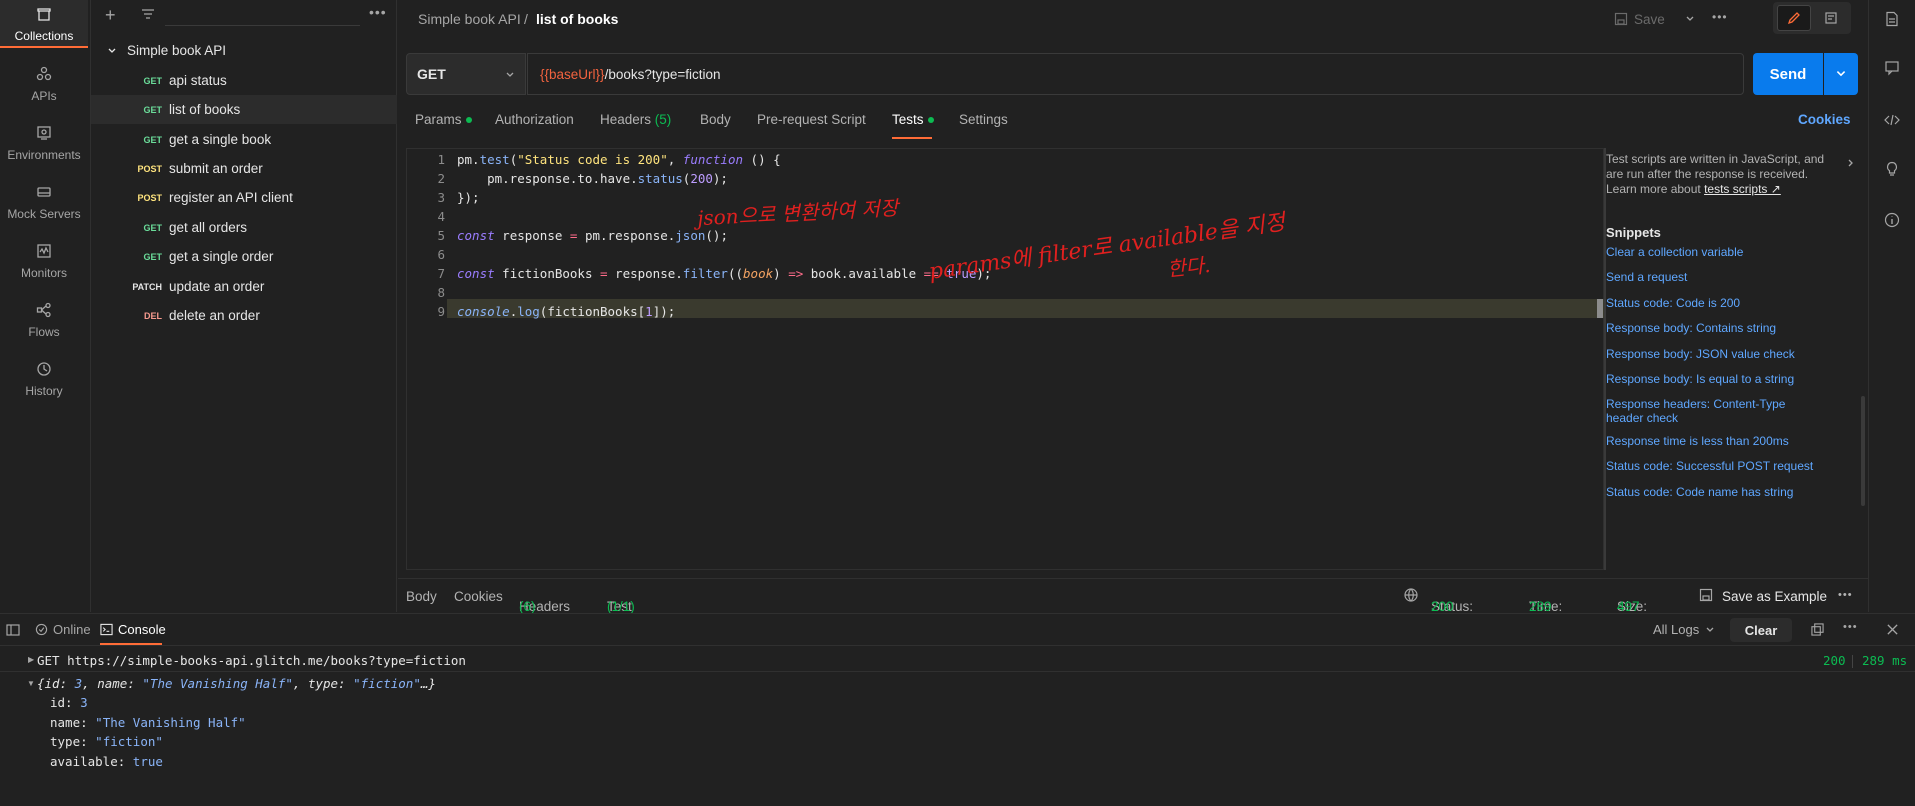 The width and height of the screenshot is (1915, 806). Describe the element at coordinates (421, 596) in the screenshot. I see `resp-tab-body: Body` at that location.